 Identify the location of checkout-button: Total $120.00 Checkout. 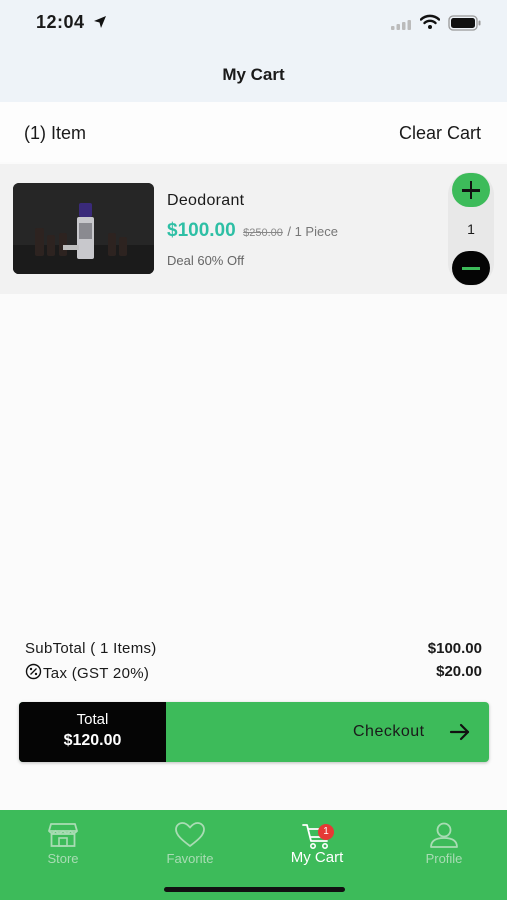
(254, 732).